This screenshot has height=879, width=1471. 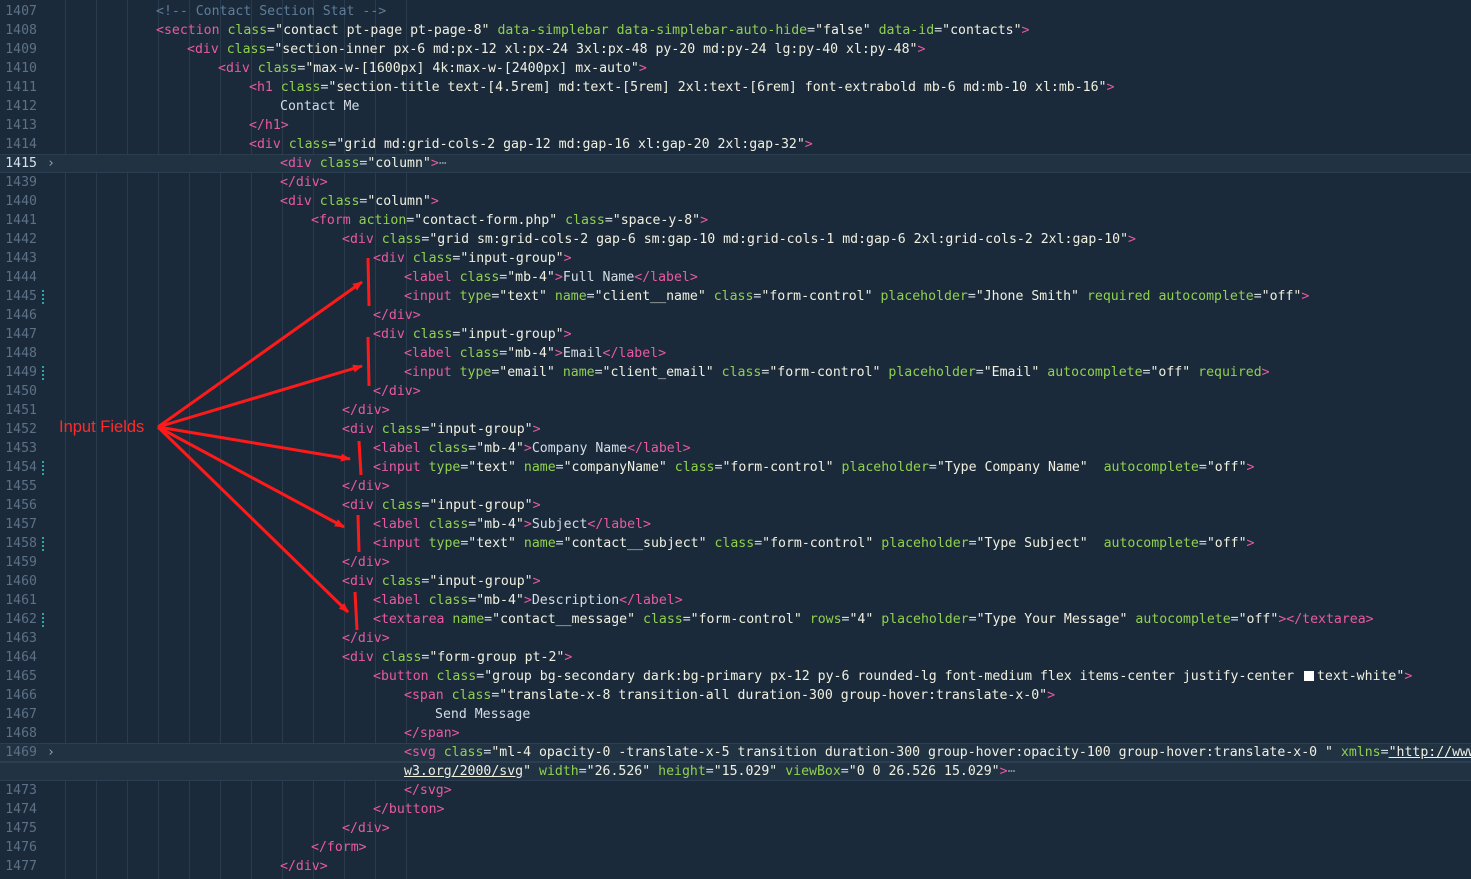 I want to click on arrow-email, so click(x=260, y=396).